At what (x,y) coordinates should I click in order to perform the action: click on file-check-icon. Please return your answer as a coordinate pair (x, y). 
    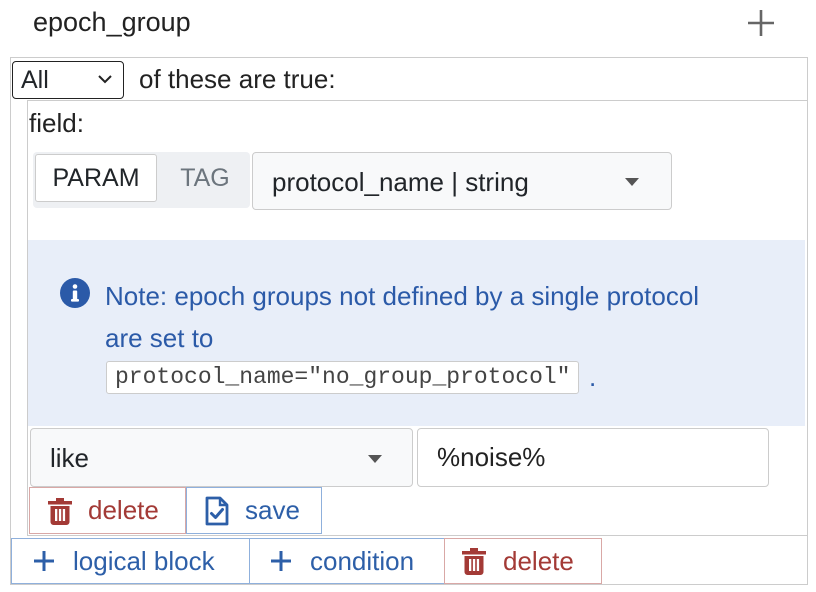
    Looking at the image, I should click on (217, 510).